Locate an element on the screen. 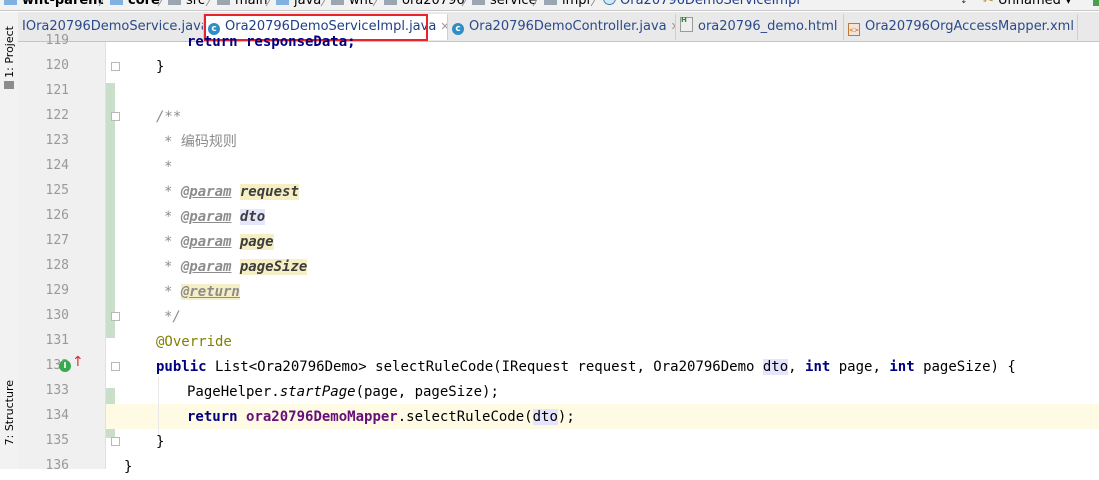  line-number: 127 is located at coordinates (43, 240).